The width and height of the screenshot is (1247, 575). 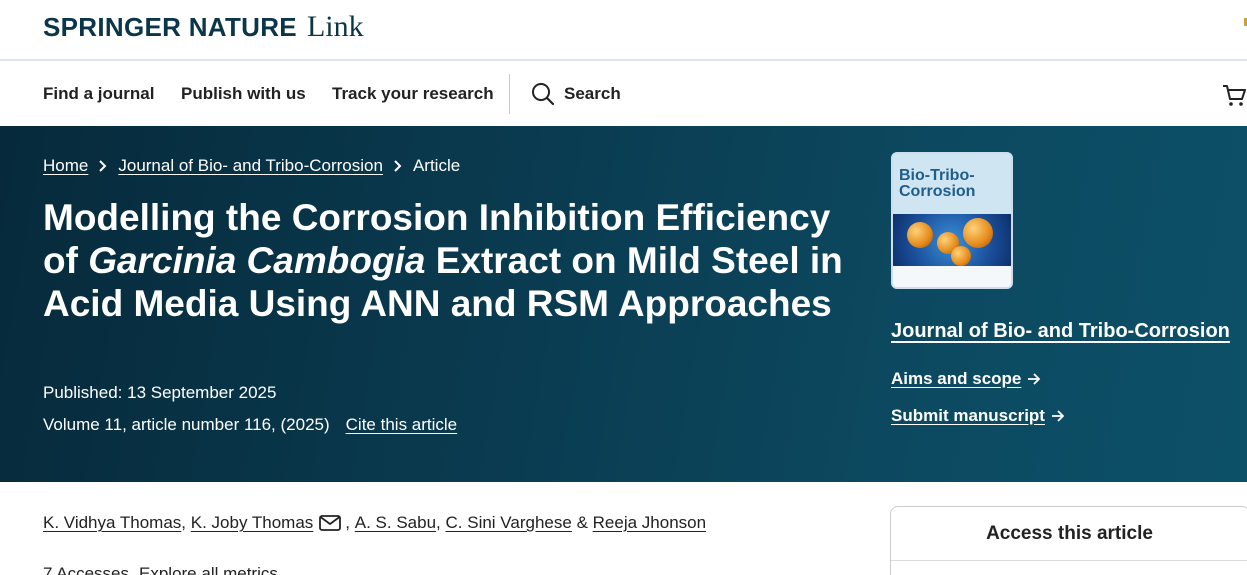 What do you see at coordinates (413, 94) in the screenshot?
I see `nav-track-research: Track your research` at bounding box center [413, 94].